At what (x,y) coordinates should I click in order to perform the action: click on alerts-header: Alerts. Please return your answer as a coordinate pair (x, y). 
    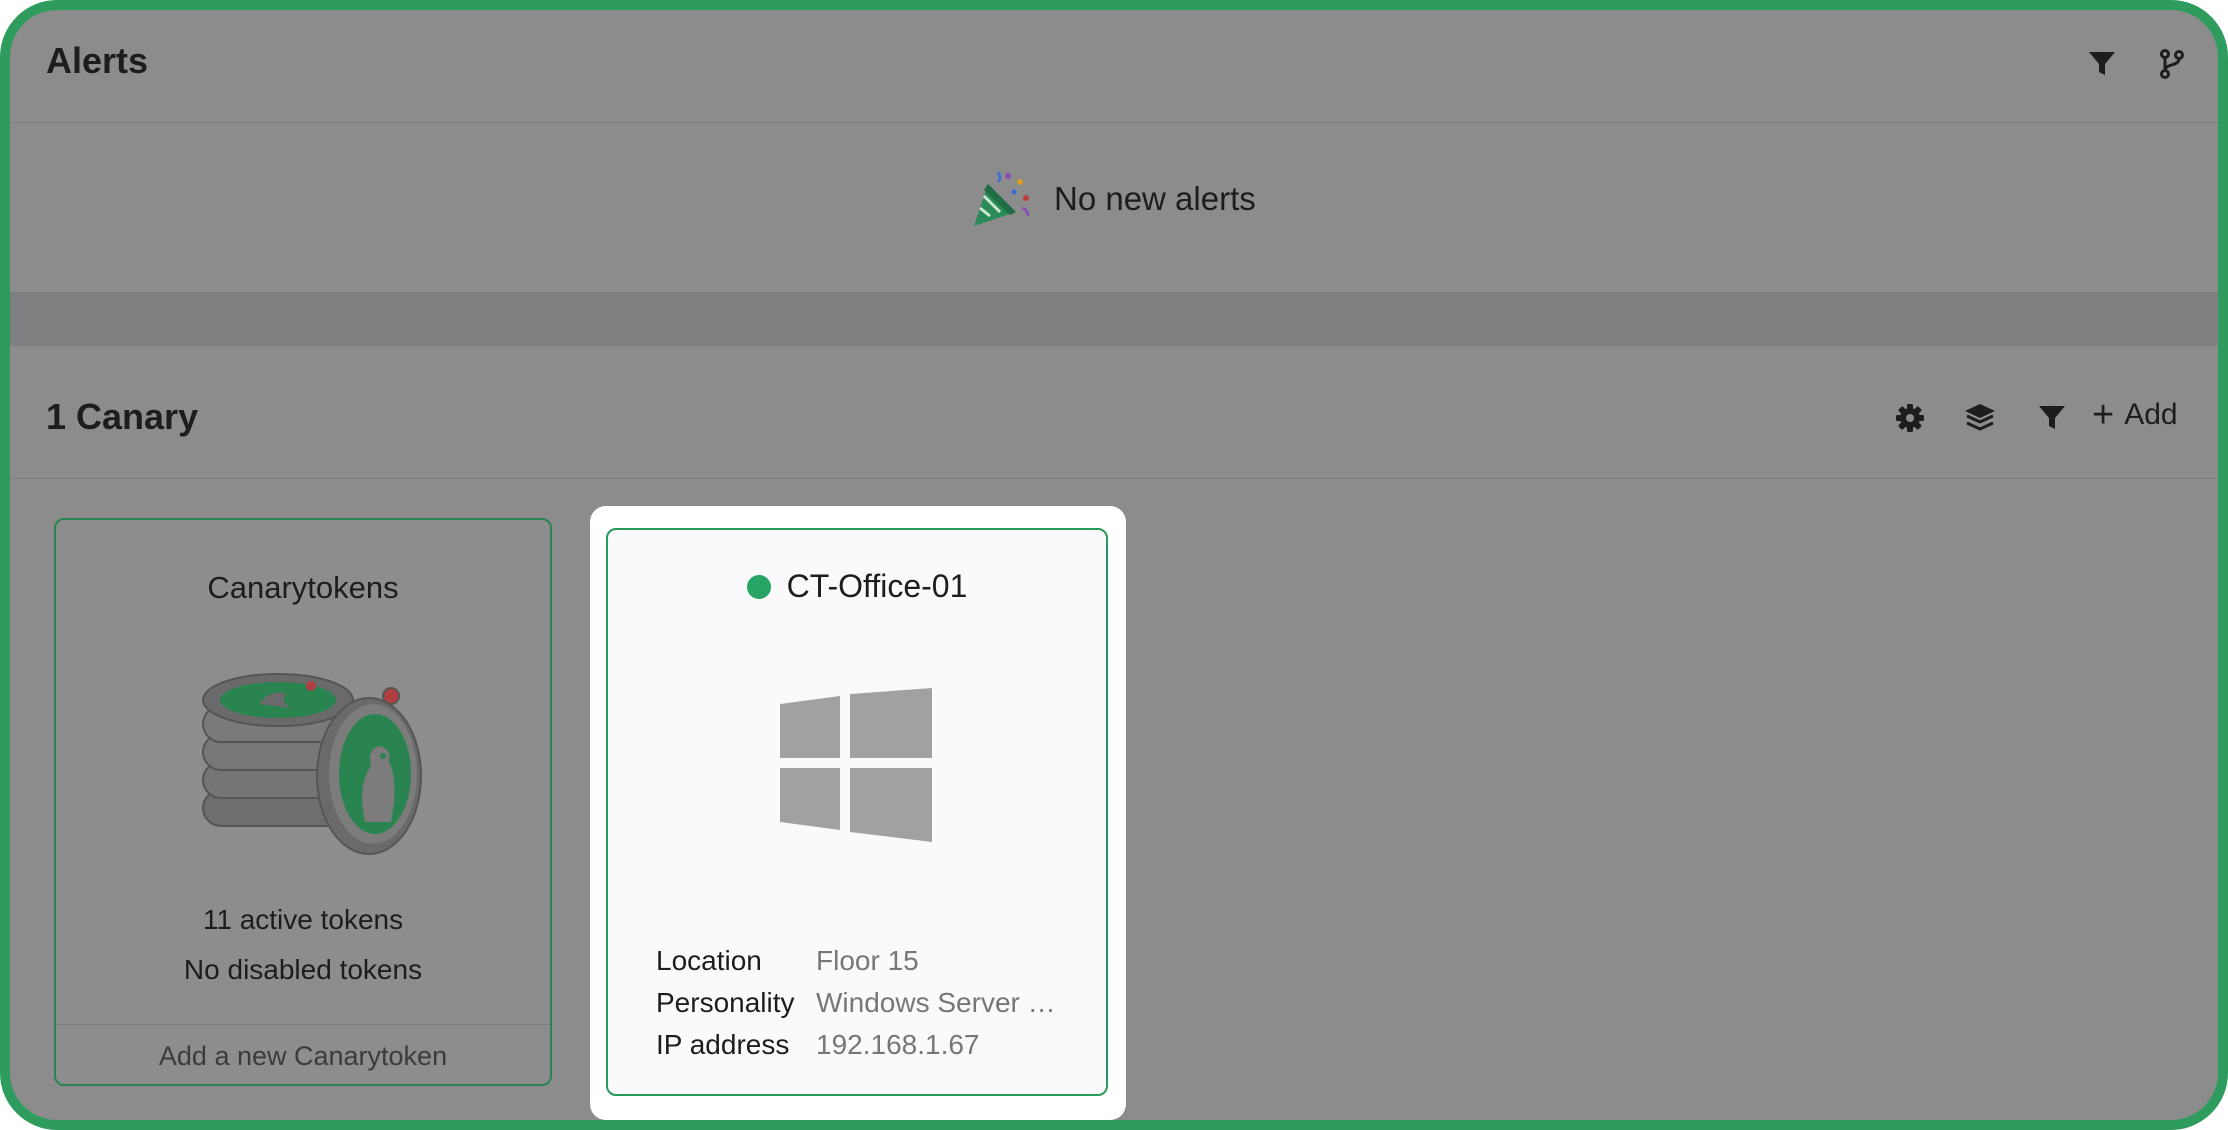
    Looking at the image, I should click on (1114, 66).